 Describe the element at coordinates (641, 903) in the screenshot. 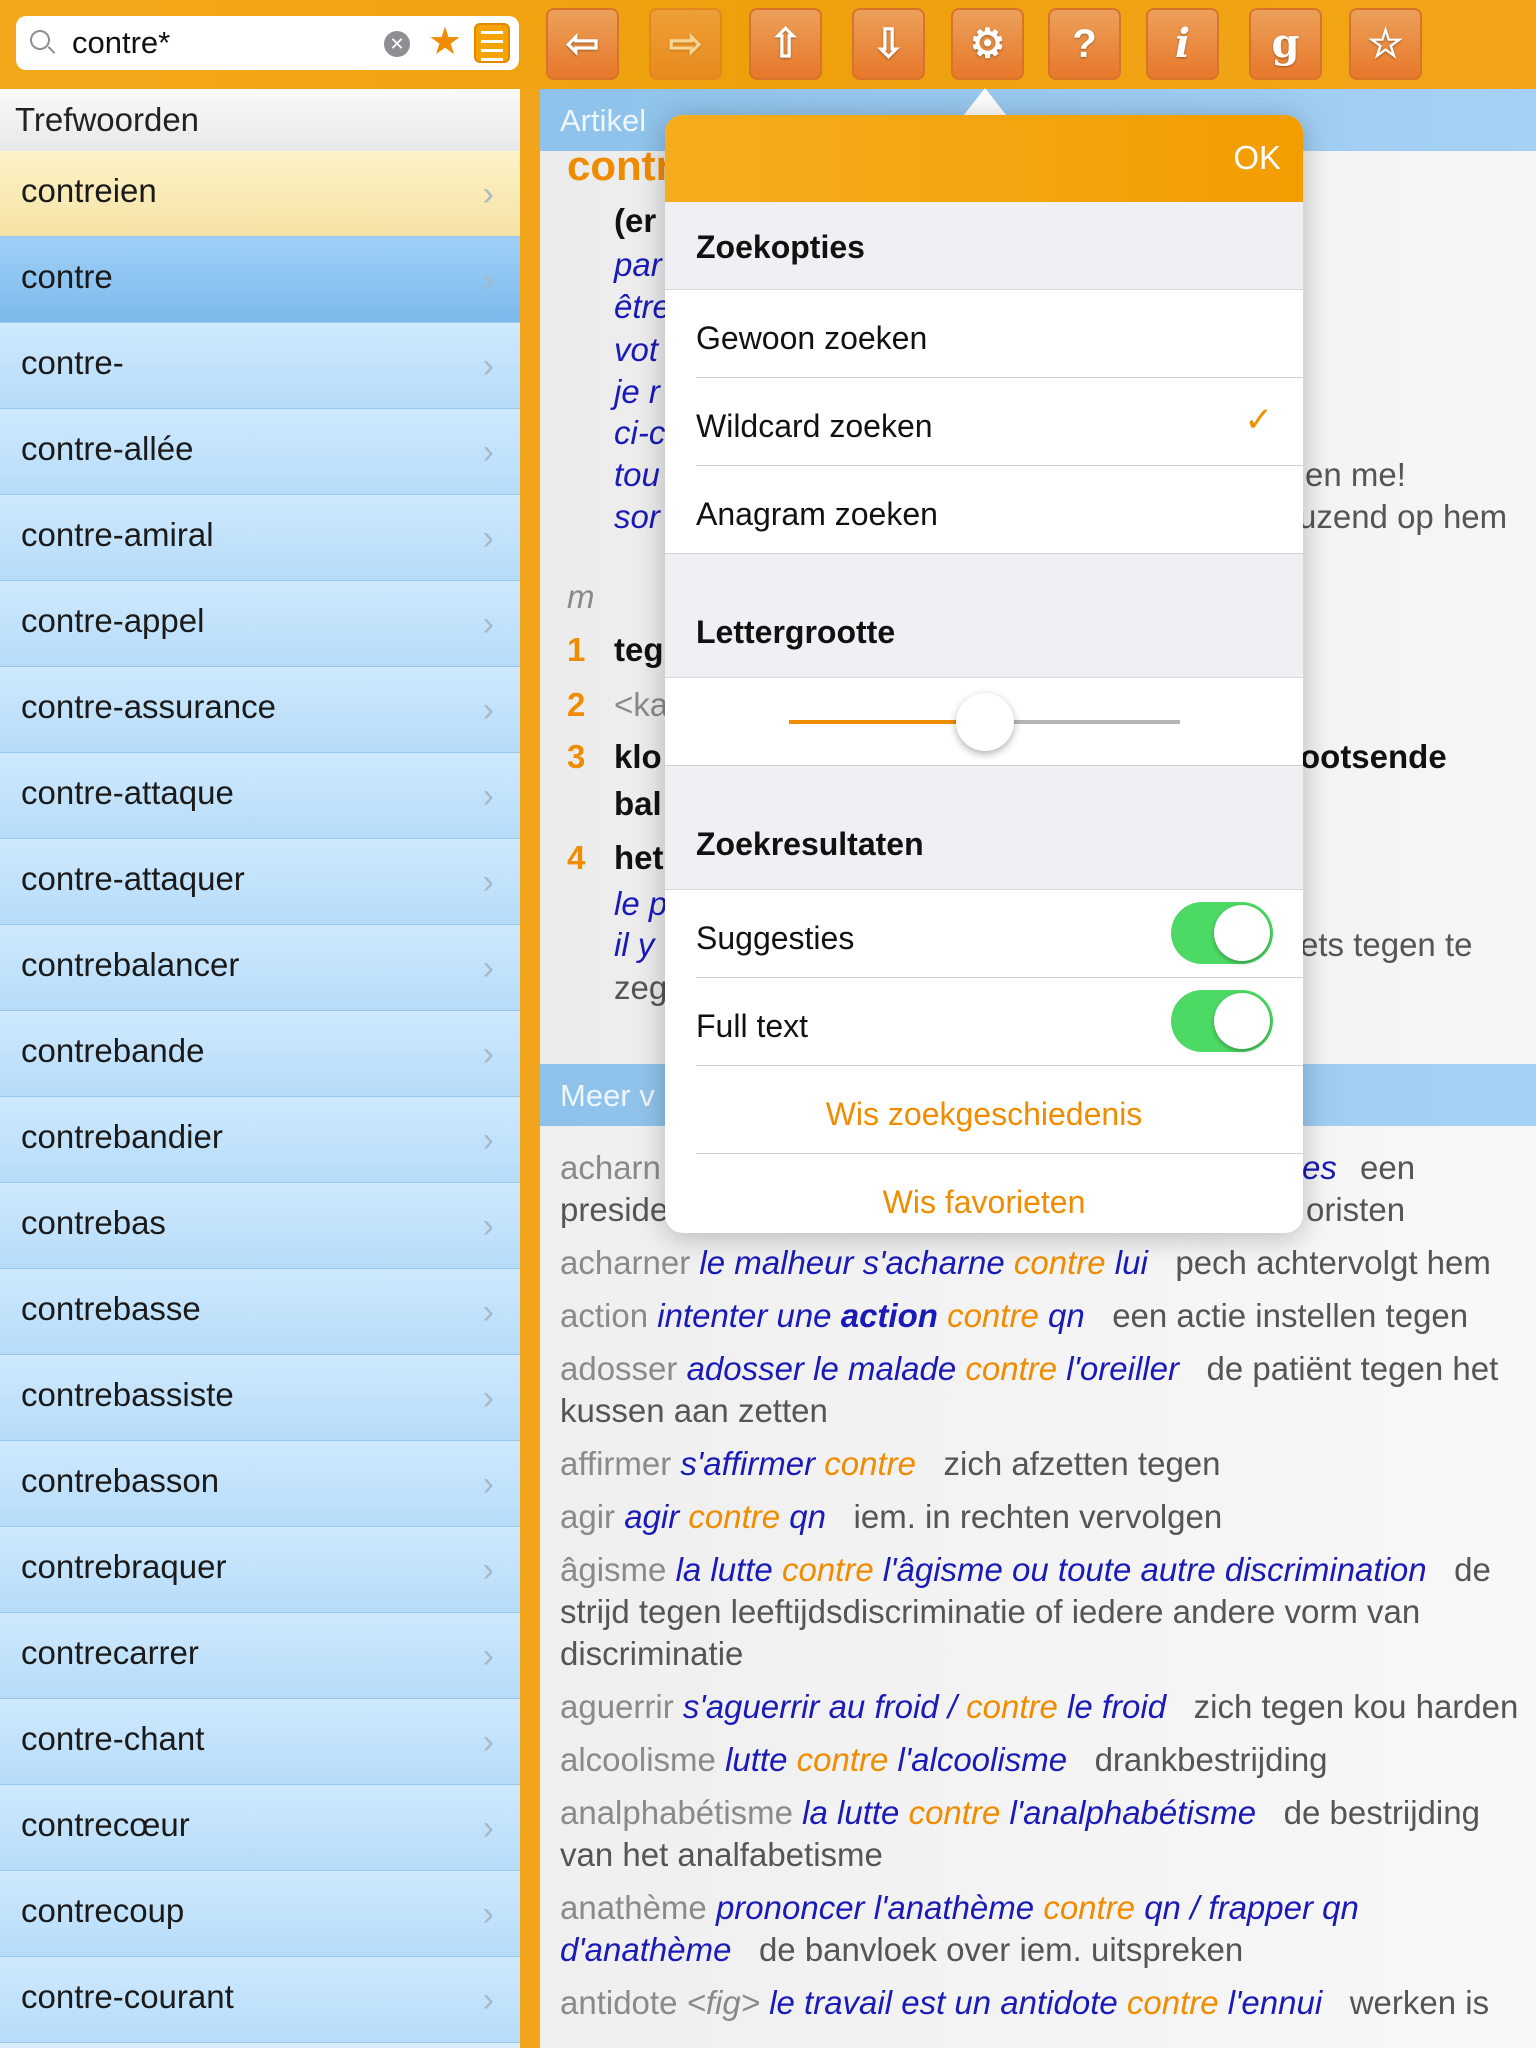

I see `article-text: le p` at that location.